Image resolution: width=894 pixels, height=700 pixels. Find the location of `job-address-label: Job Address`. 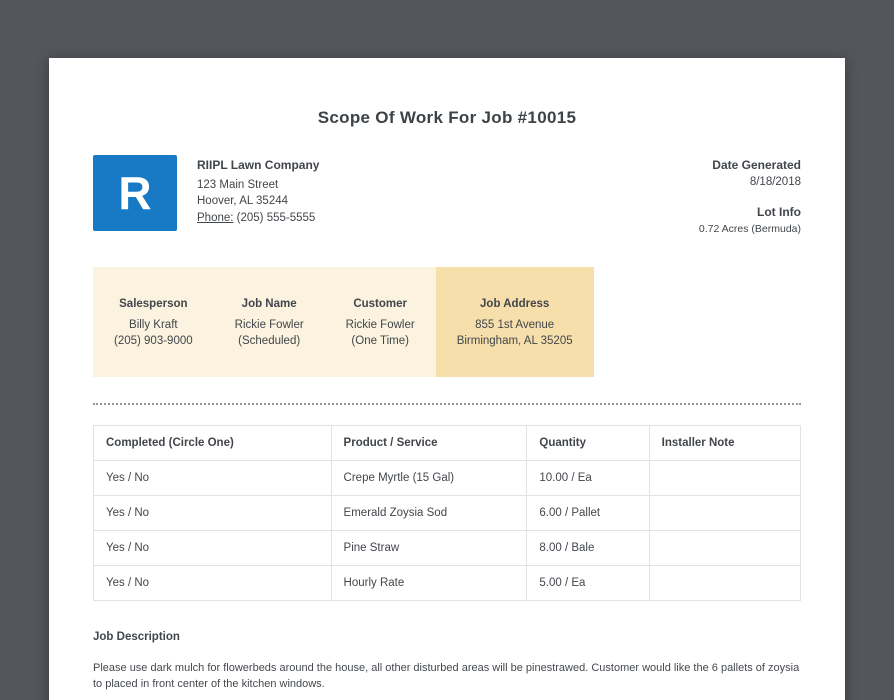

job-address-label: Job Address is located at coordinates (515, 304).